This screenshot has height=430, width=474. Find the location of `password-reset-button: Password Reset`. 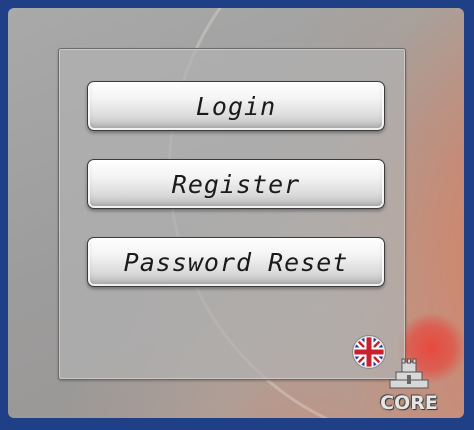

password-reset-button: Password Reset is located at coordinates (236, 262).